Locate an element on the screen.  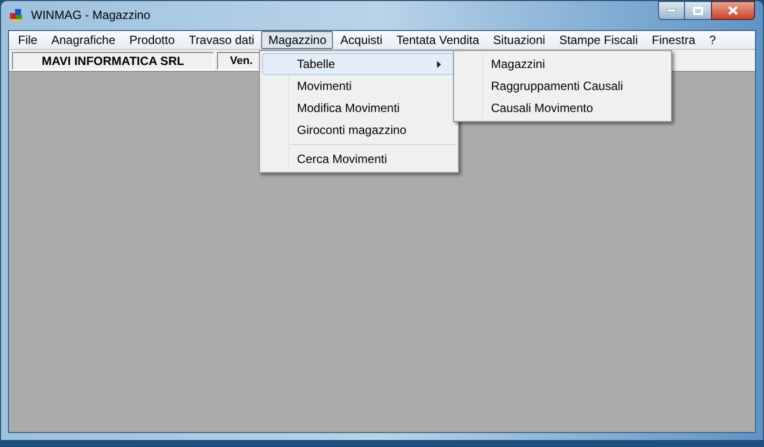
maximize-button is located at coordinates (698, 10).